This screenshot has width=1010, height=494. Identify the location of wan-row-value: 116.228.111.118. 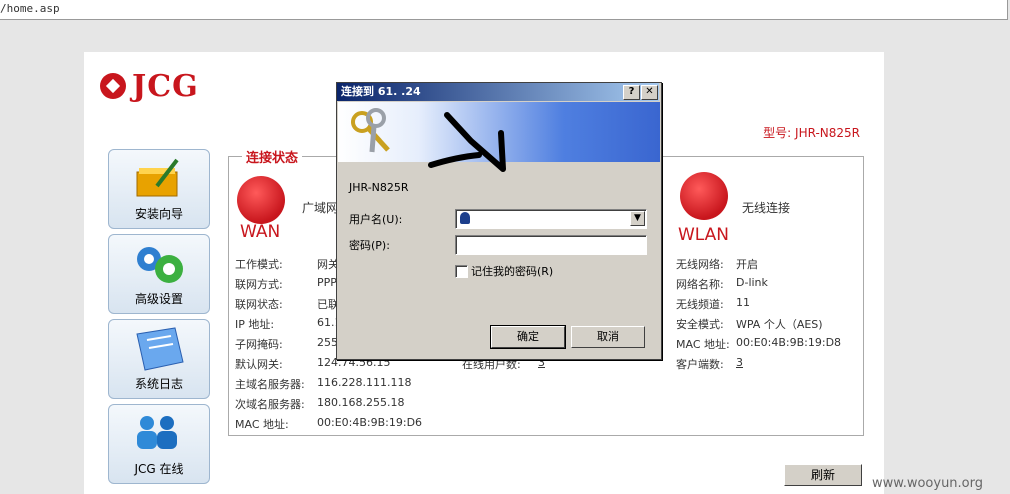
(364, 382).